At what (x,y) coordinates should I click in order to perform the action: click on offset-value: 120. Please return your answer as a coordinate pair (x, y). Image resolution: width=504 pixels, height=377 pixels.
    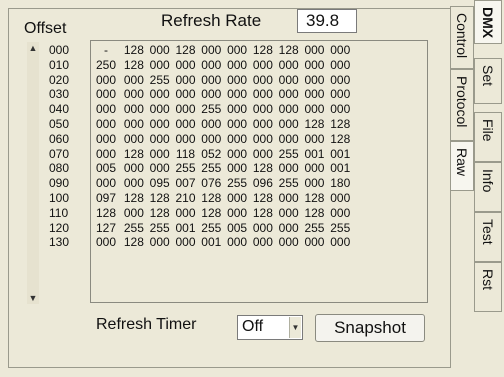
    Looking at the image, I should click on (59, 227).